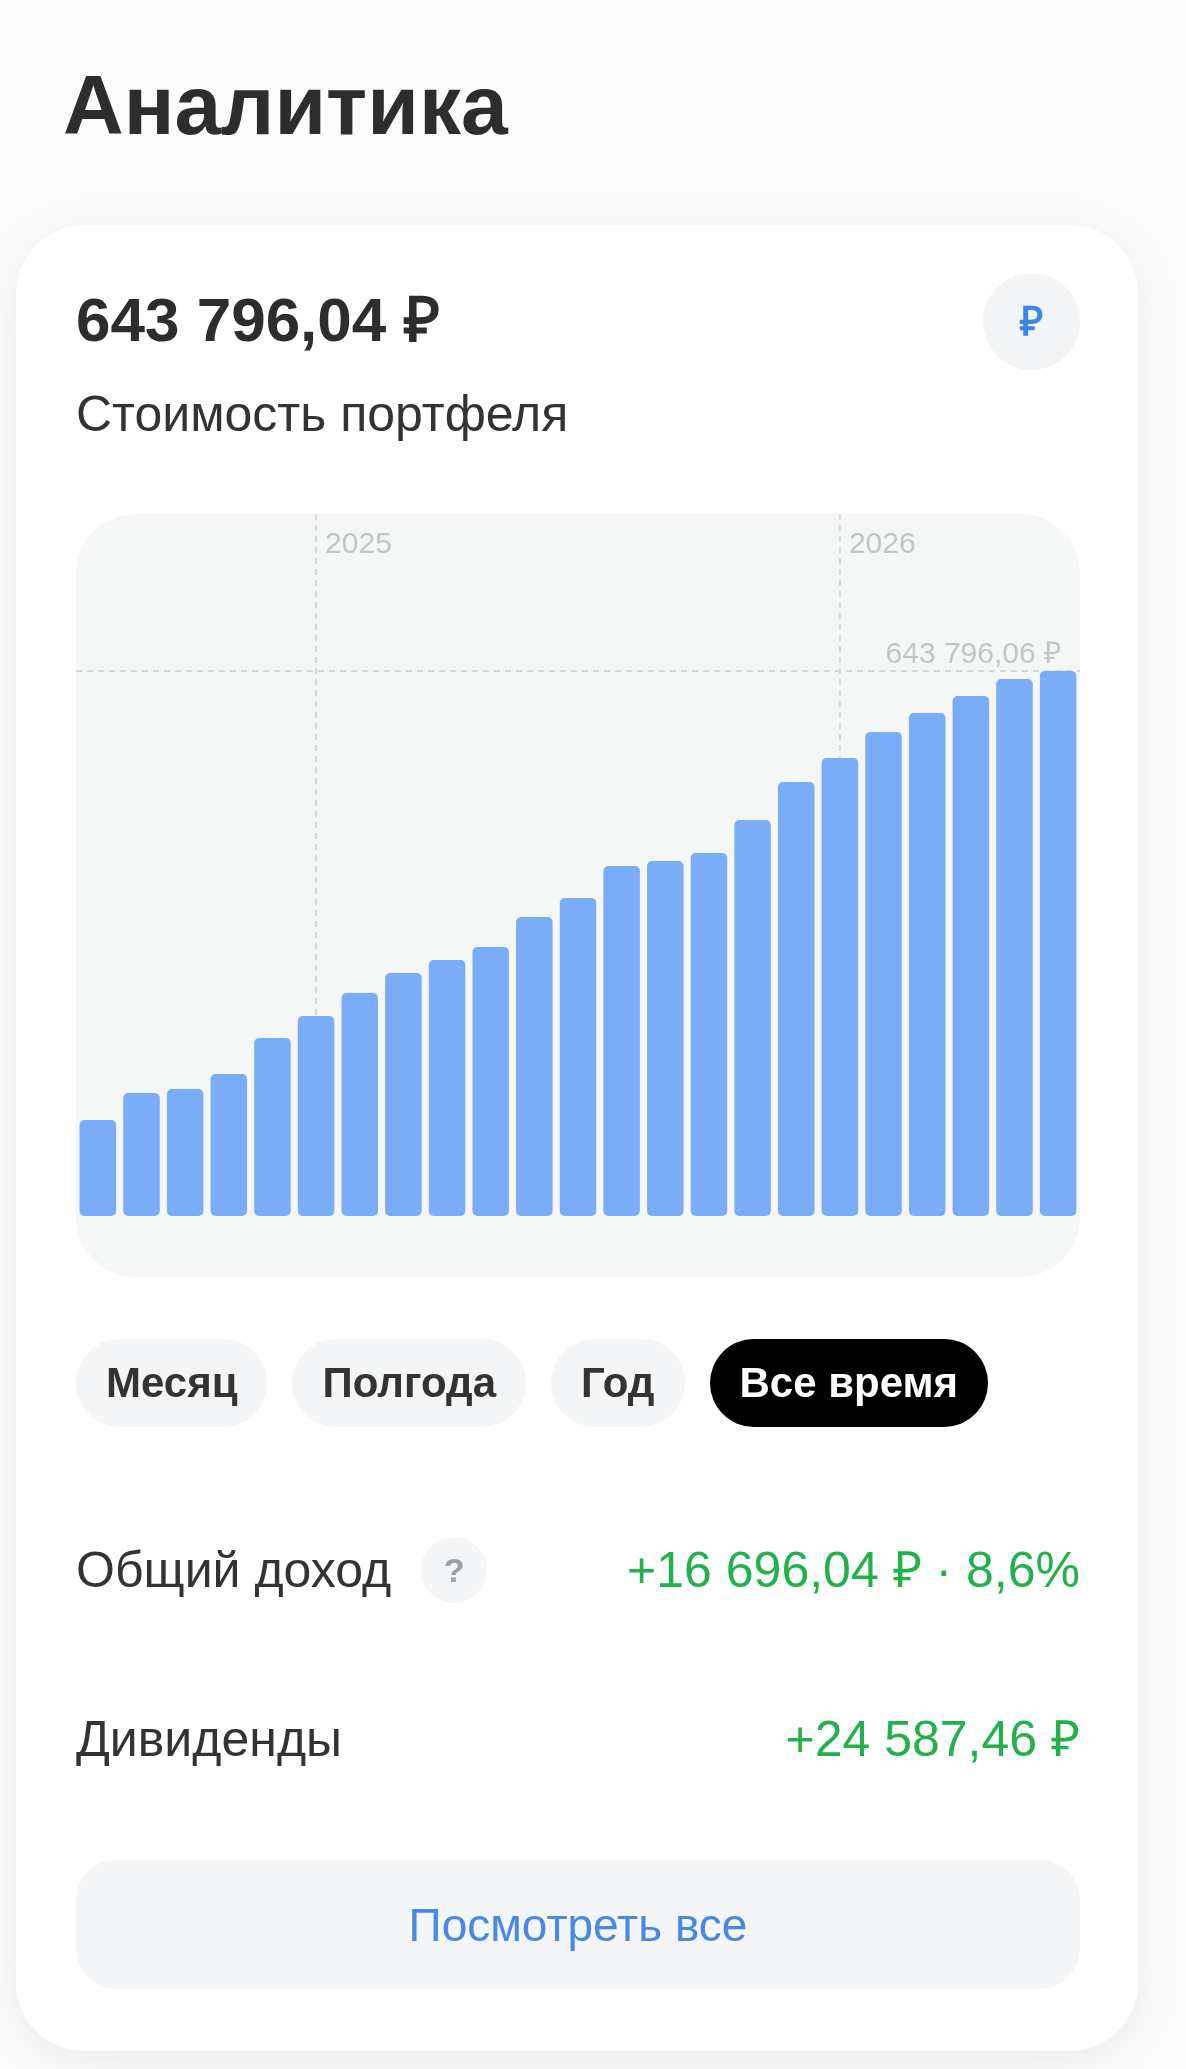  What do you see at coordinates (853, 1571) in the screenshot?
I see `stat-value: +16 696,04 ₽ · 8,6%` at bounding box center [853, 1571].